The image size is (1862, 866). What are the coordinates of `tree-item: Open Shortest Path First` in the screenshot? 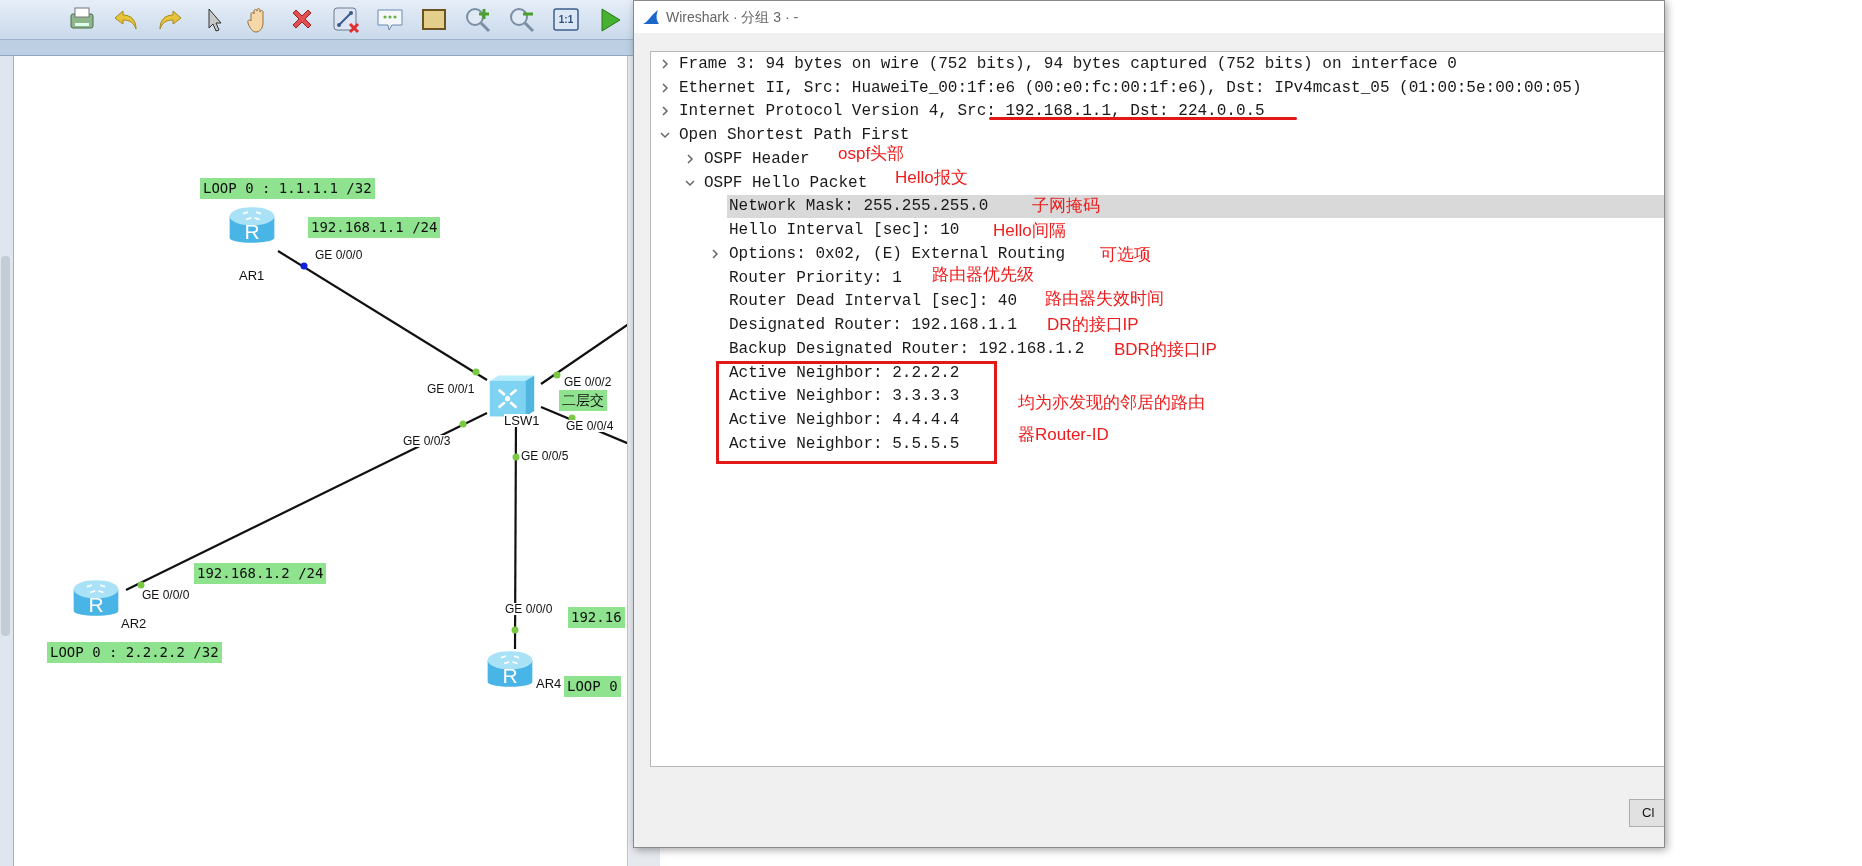 It's located at (793, 135).